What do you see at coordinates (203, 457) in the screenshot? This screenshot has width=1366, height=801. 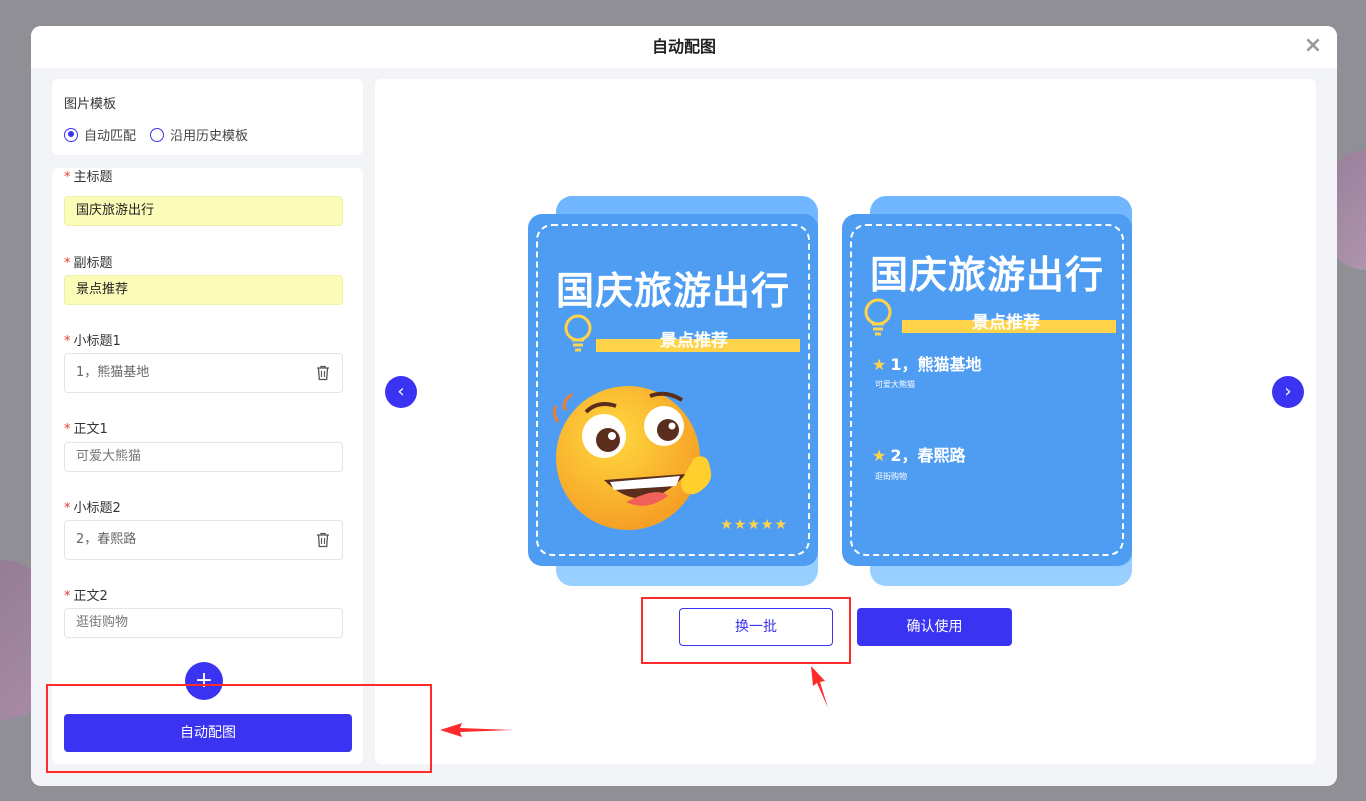 I see `body1-input: 可爱大熊猫` at bounding box center [203, 457].